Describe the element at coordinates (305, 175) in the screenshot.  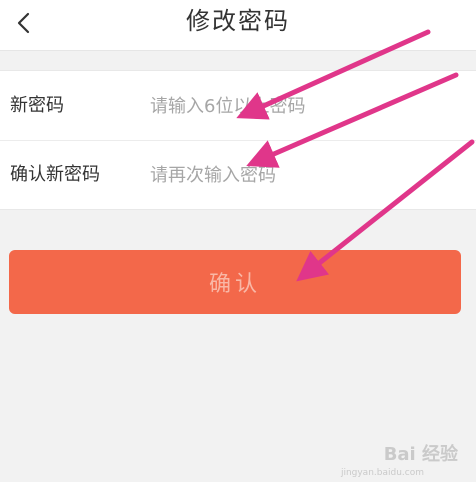
I see `confirm-password-input` at that location.